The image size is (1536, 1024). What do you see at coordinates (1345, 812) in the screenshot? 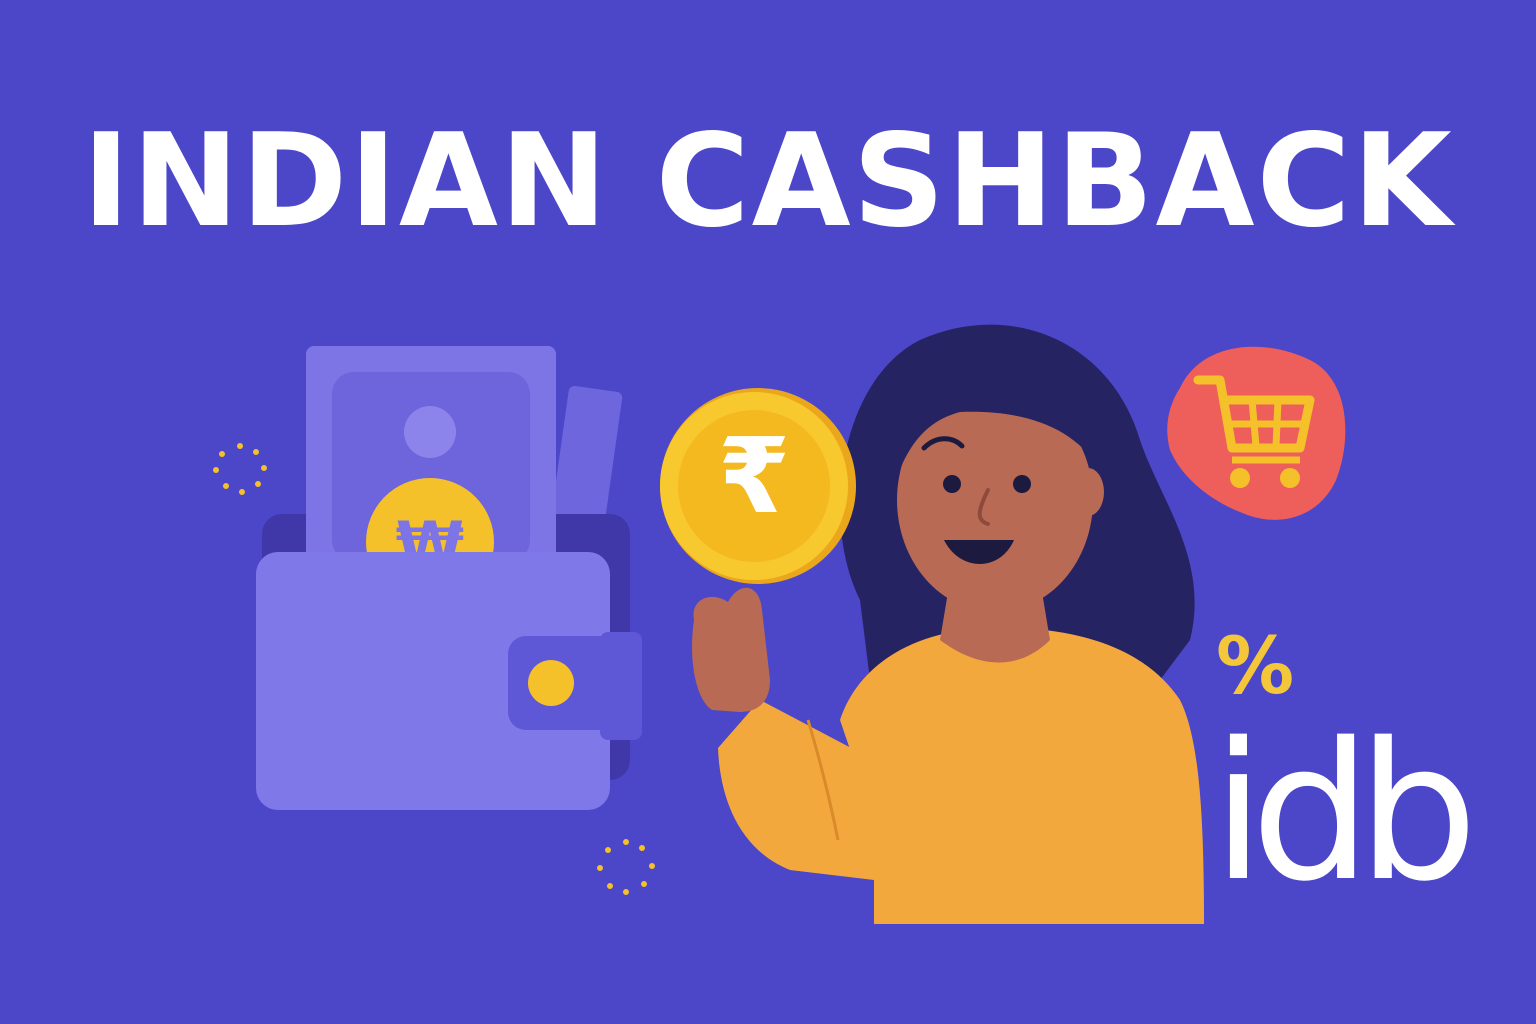
I see `idb-logo: idb` at bounding box center [1345, 812].